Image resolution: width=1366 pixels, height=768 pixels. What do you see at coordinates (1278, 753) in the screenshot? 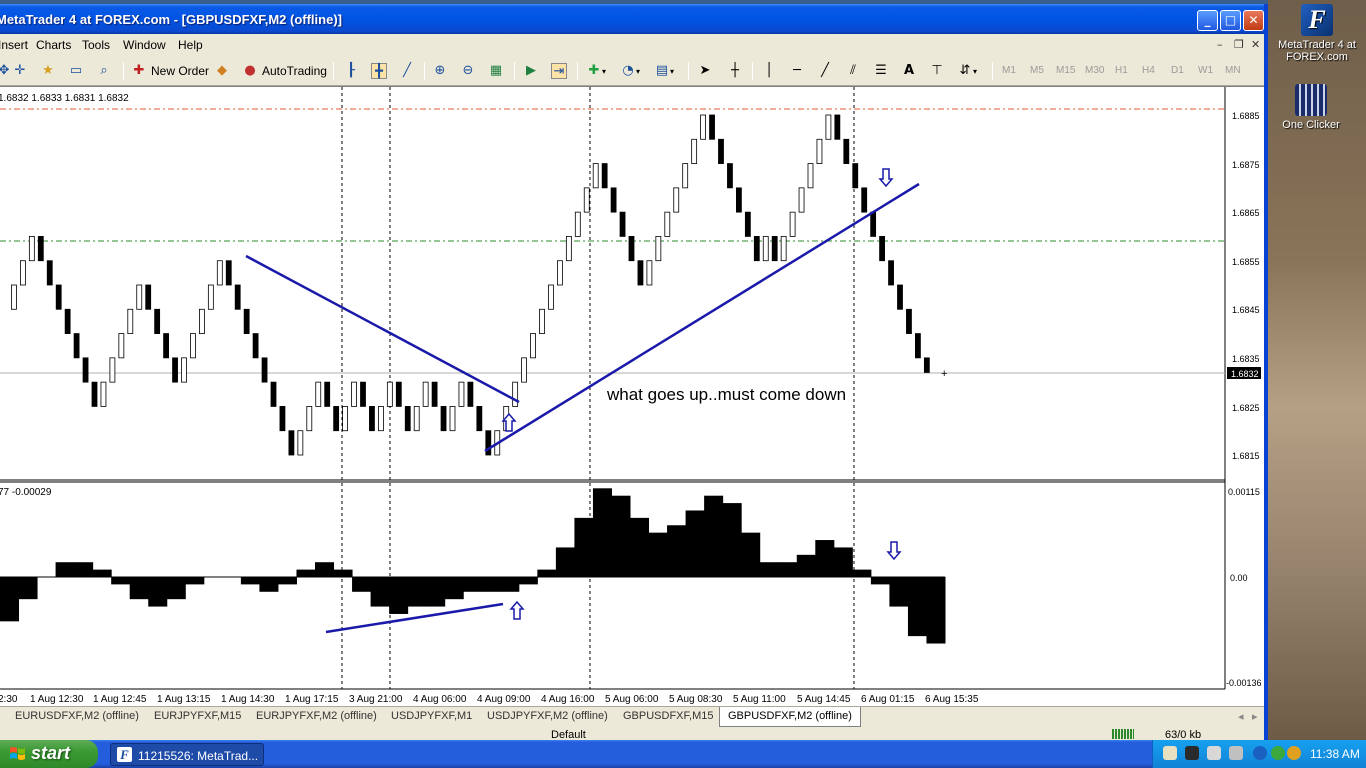
I see `tray-status-icon` at bounding box center [1278, 753].